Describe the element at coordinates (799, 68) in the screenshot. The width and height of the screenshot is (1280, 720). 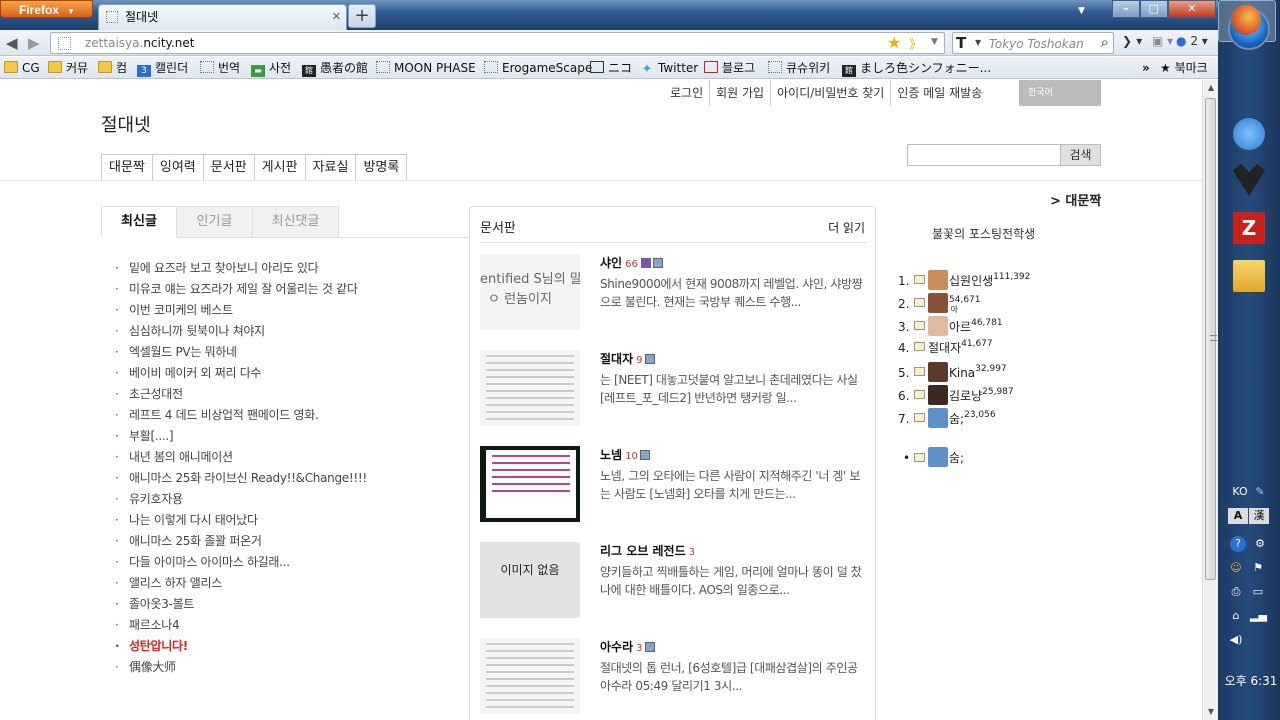
I see `bookmark-kyushuwiki: 큐슈위키` at that location.